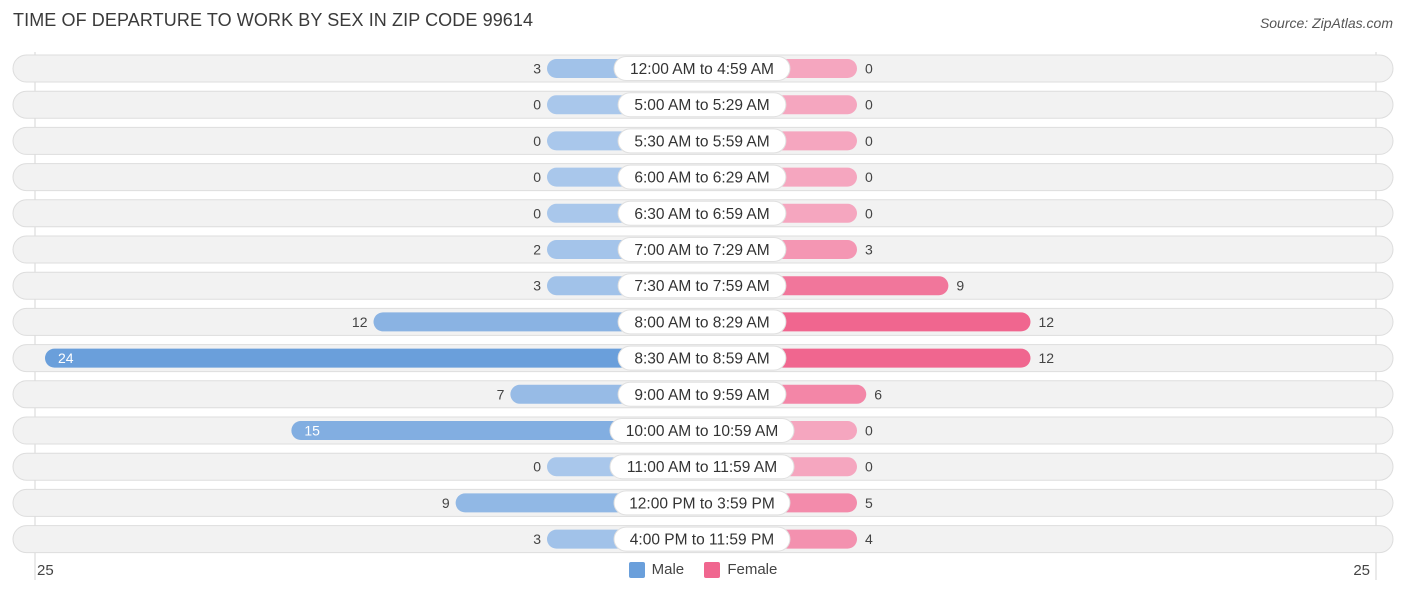 Image resolution: width=1406 pixels, height=595 pixels. Describe the element at coordinates (878, 394) in the screenshot. I see `data-label-female: 6` at that location.